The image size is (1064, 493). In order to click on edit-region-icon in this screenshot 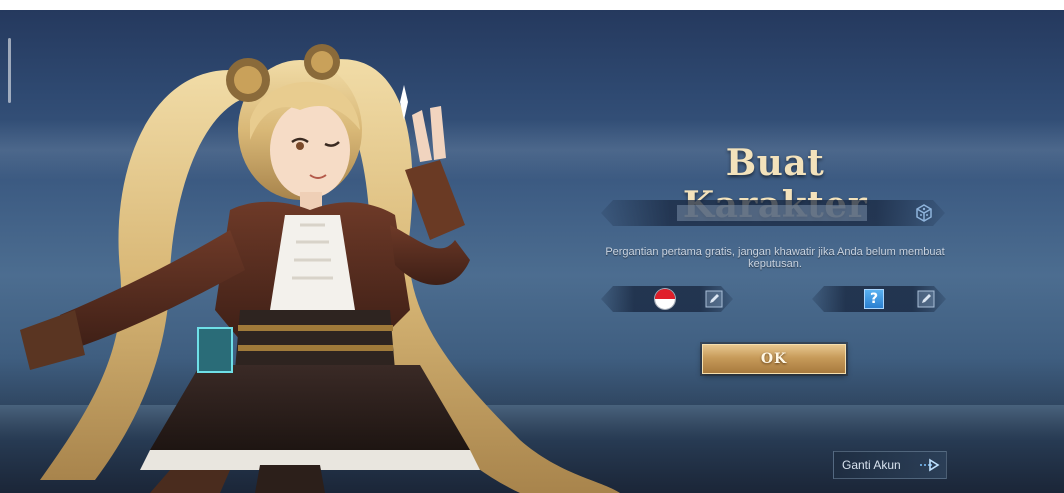, I will do `click(714, 299)`.